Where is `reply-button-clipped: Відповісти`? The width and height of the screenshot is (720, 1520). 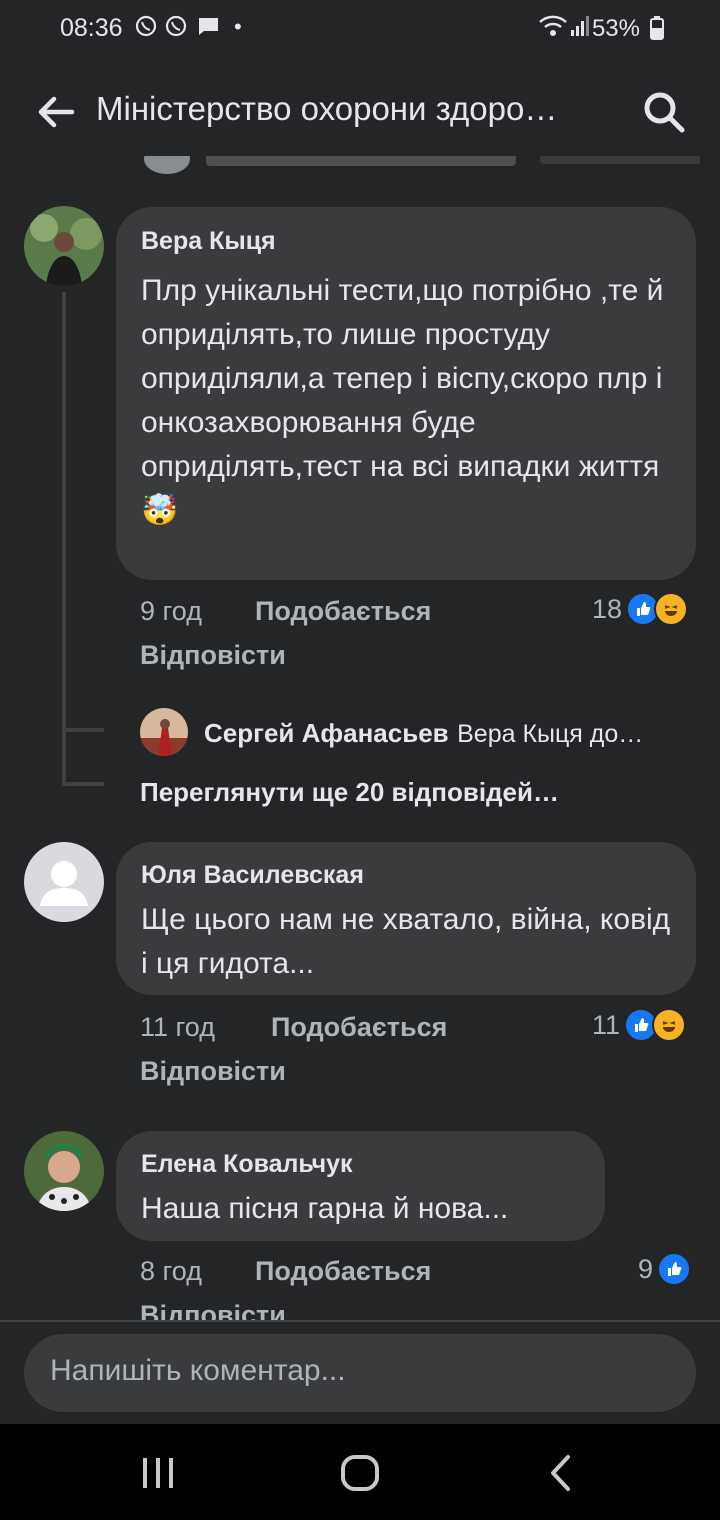
reply-button-clipped: Відповісти is located at coordinates (213, 1310).